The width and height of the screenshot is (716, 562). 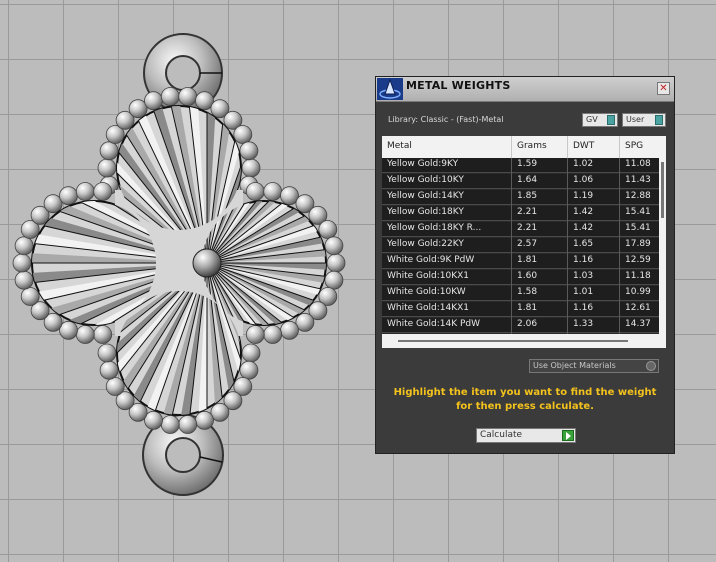 I want to click on table-header: Metal Grams DWT SPG, so click(x=524, y=147).